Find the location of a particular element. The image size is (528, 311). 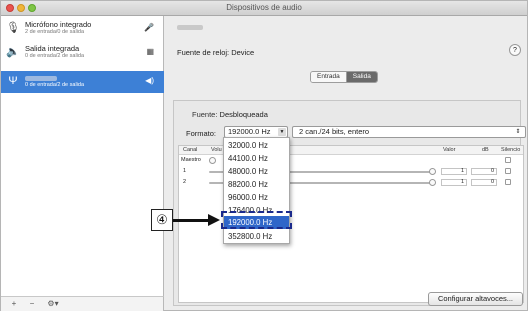

tab-entrada: Entrada is located at coordinates (329, 77).